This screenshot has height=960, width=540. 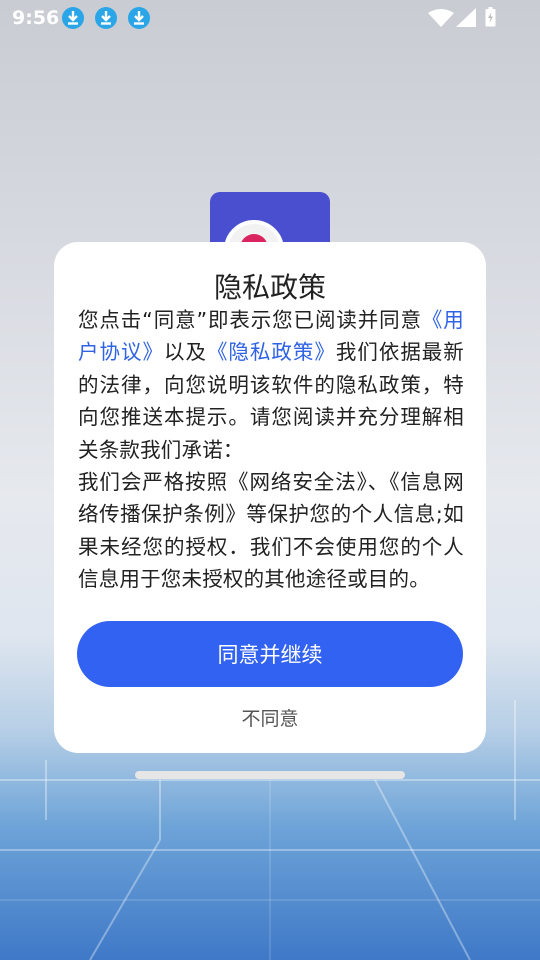 What do you see at coordinates (490, 17) in the screenshot?
I see `battery-charging-icon` at bounding box center [490, 17].